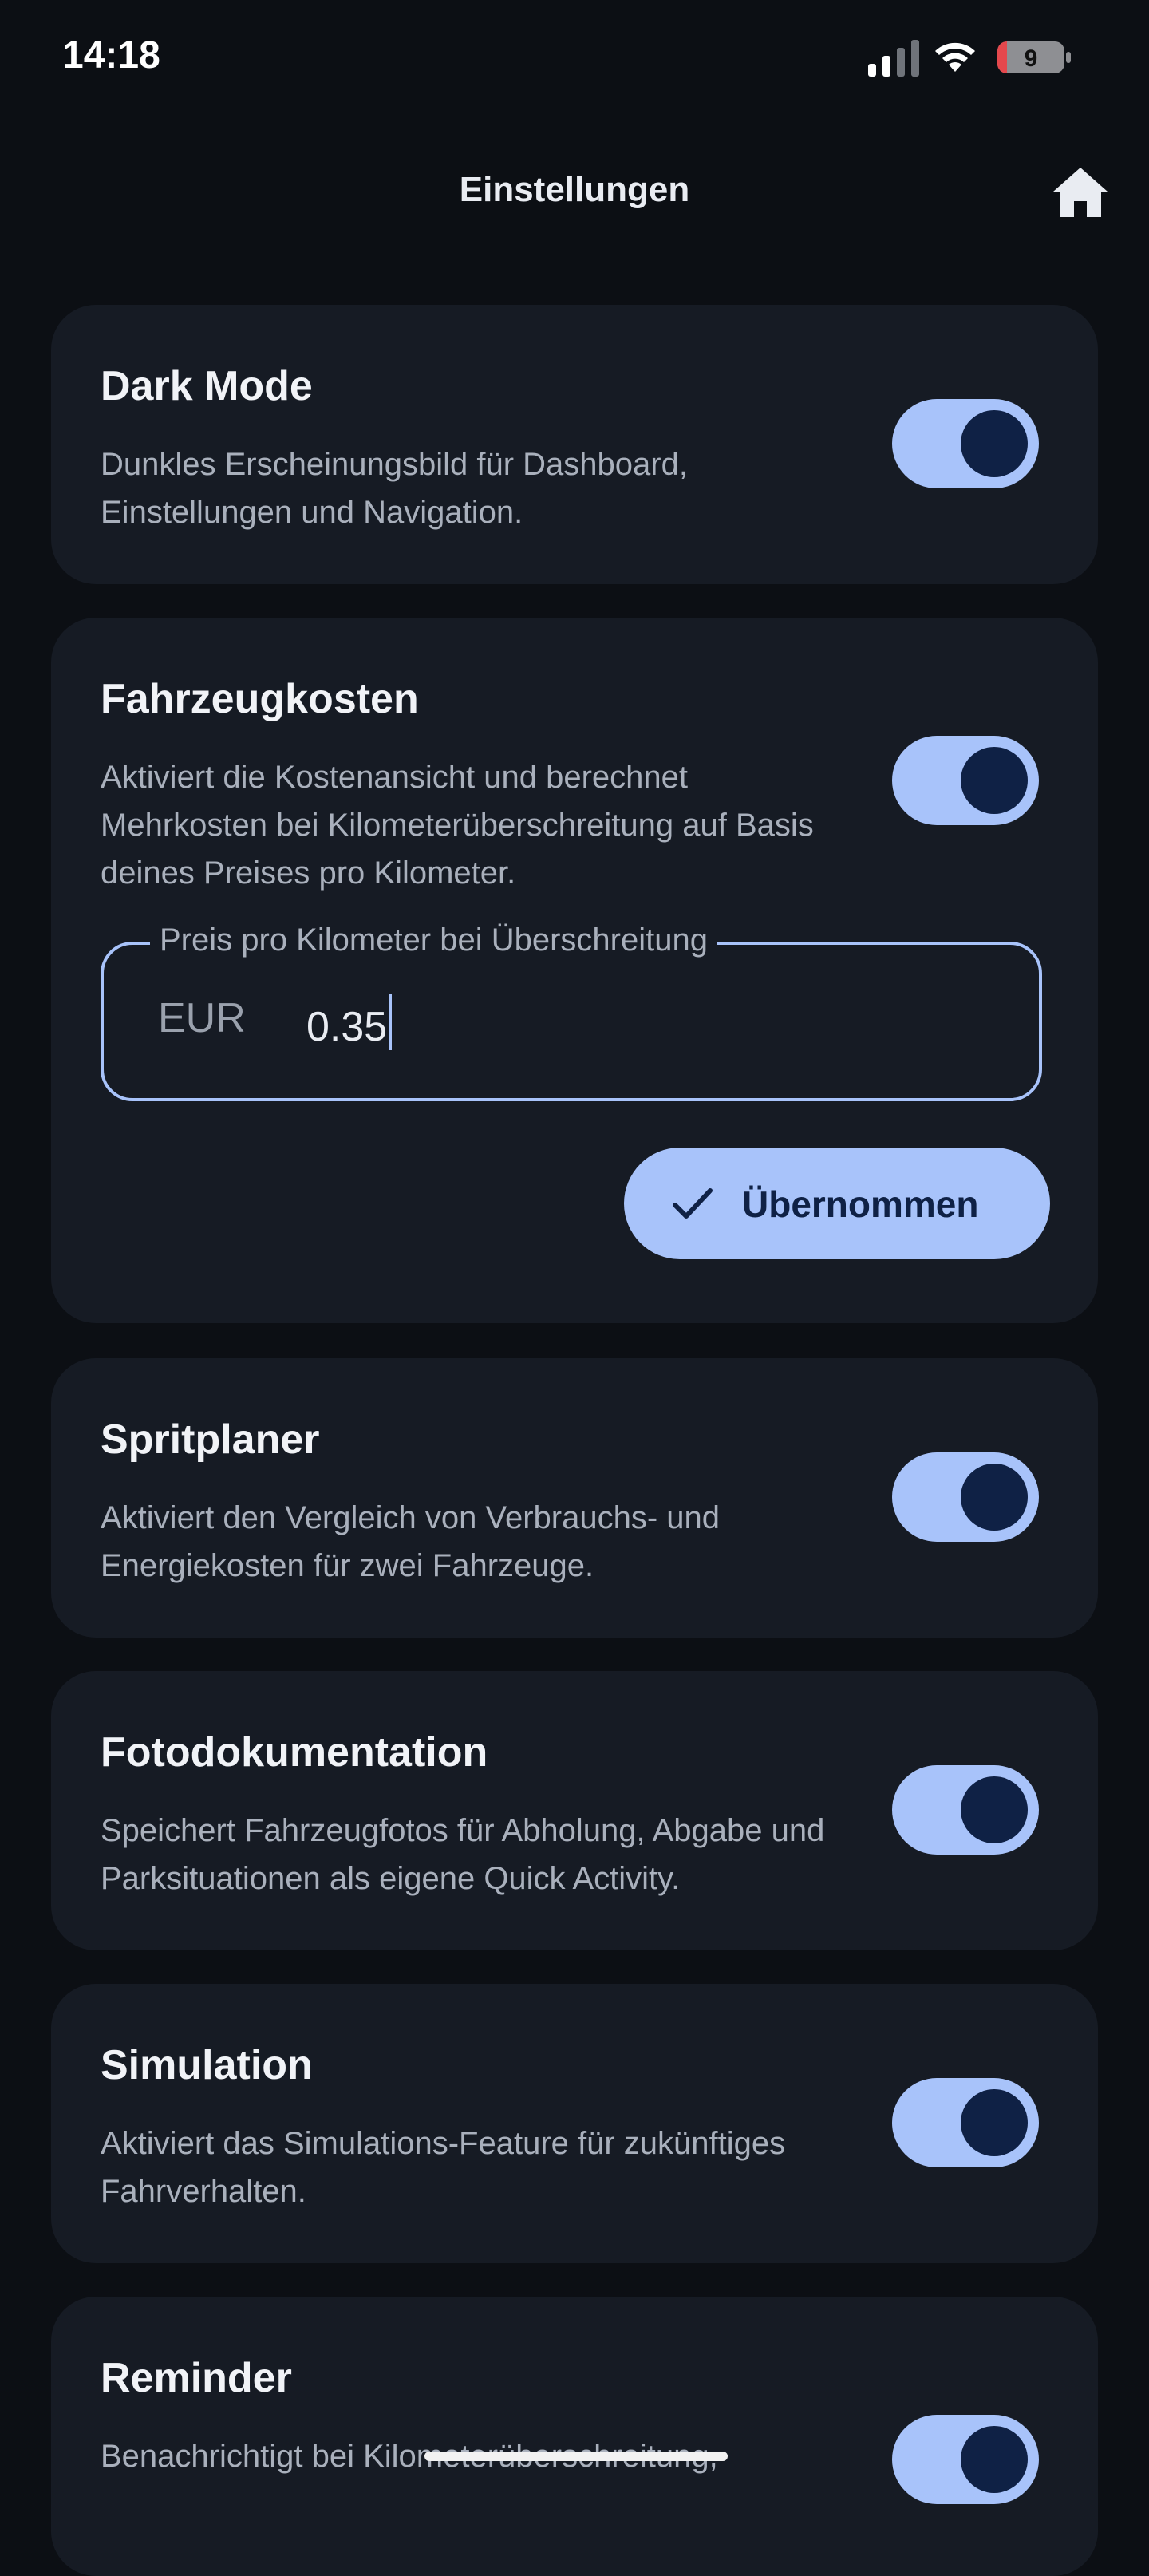  I want to click on cellular-signal-icon, so click(894, 58).